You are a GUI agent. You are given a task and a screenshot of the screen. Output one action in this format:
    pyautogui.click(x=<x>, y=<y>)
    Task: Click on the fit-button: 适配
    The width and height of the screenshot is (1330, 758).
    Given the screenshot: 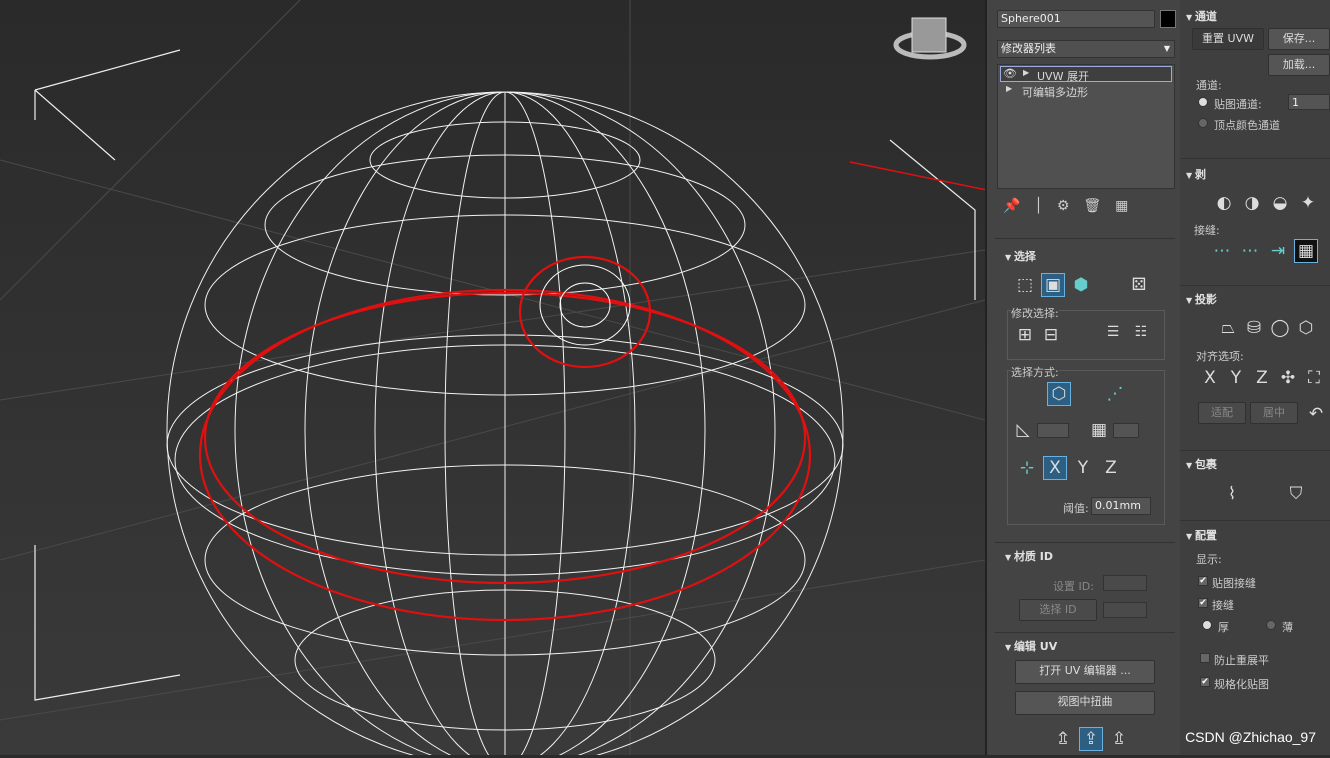 What is the action you would take?
    pyautogui.click(x=1222, y=413)
    